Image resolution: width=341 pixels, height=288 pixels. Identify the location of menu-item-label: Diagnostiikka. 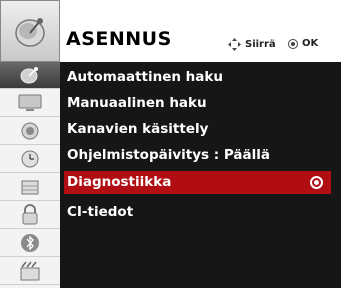
(119, 182).